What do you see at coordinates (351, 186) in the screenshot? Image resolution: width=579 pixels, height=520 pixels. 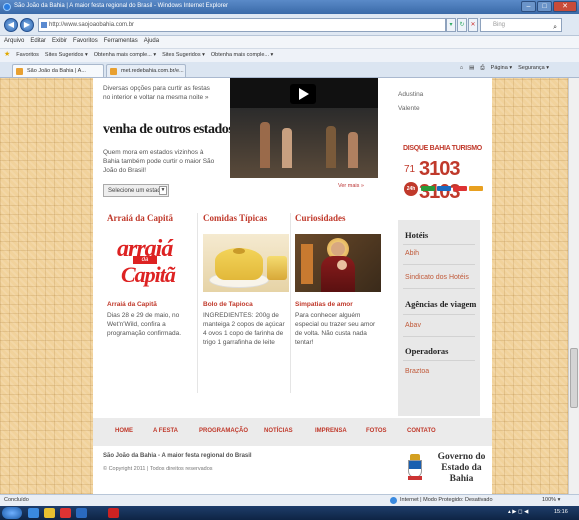 I see `ver-mais-link: Ver mais »` at bounding box center [351, 186].